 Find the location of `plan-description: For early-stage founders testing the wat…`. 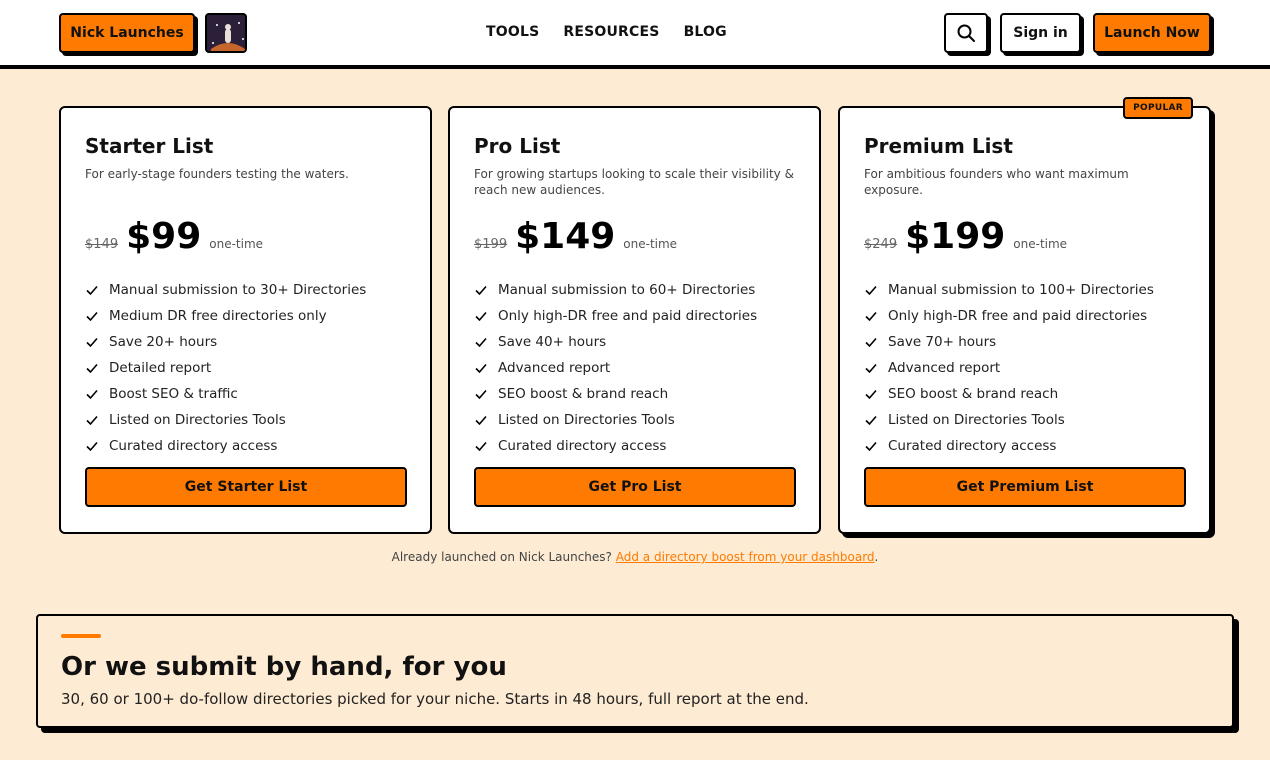

plan-description: For early-stage founders testing the wat… is located at coordinates (217, 174).